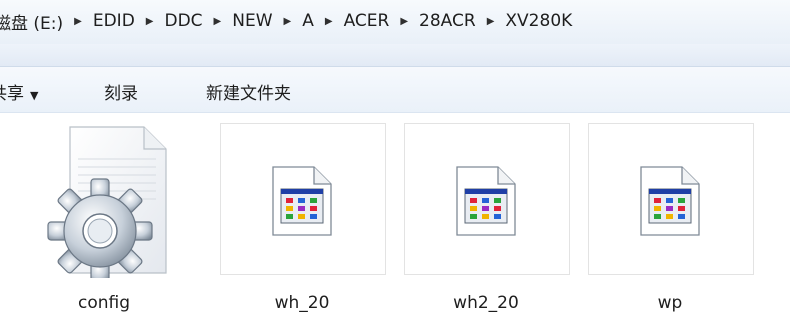 The image size is (790, 322). Describe the element at coordinates (34, 95) in the screenshot. I see `caret-down-icon: ▼` at that location.